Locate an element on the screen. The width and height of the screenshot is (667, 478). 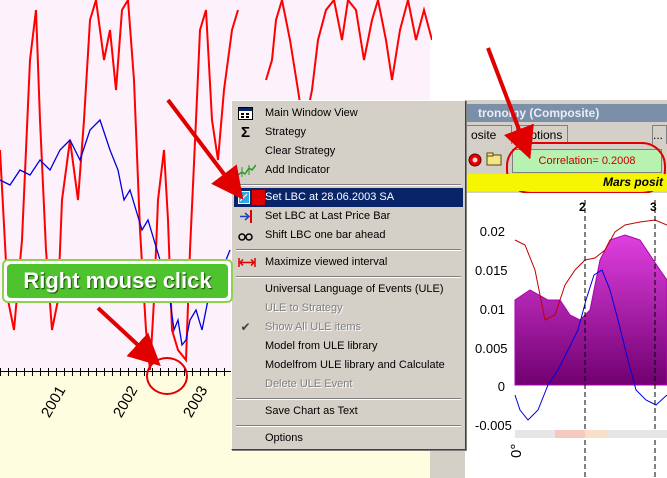
menu-item-label: Delete ULE Event is located at coordinates (309, 384).